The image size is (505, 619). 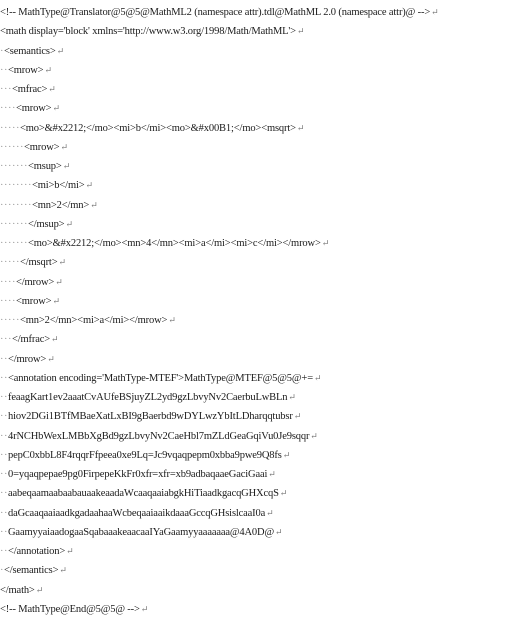 What do you see at coordinates (70, 609) in the screenshot?
I see `line-text: <!-- MathType@End@5@5@ -->` at bounding box center [70, 609].